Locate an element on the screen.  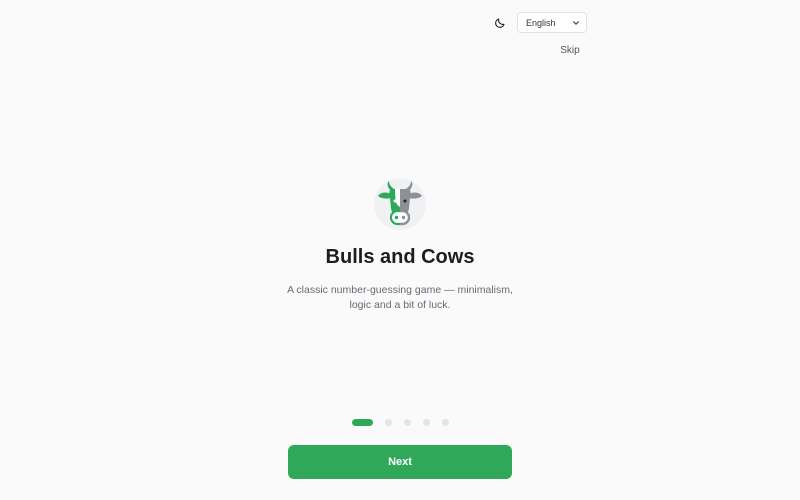
theme-toggle-button is located at coordinates (500, 23).